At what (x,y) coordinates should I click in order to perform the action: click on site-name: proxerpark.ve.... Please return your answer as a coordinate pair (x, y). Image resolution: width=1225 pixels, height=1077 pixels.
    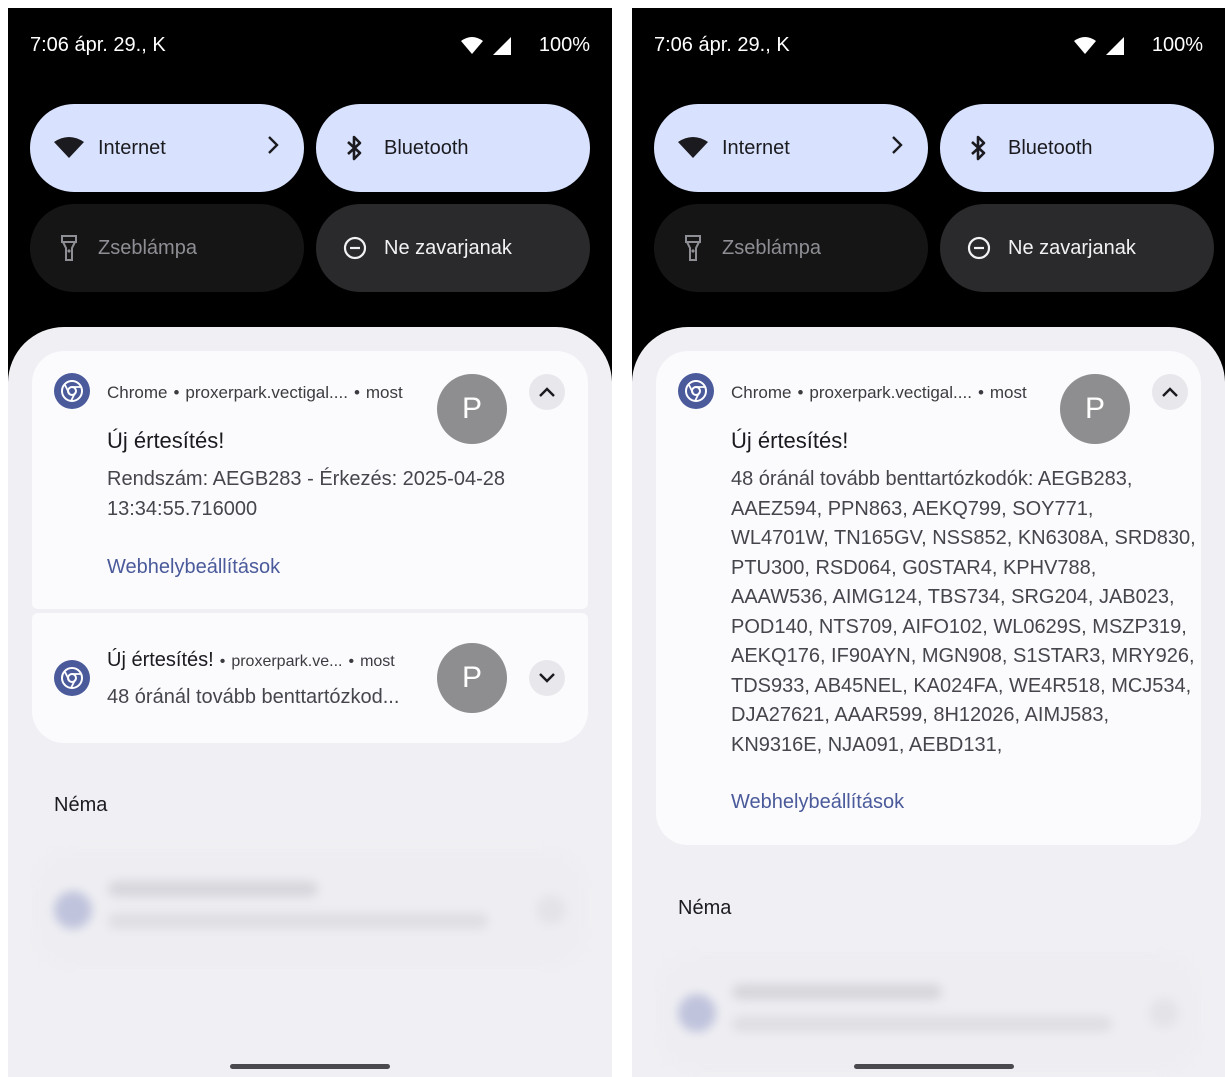
    Looking at the image, I should click on (287, 661).